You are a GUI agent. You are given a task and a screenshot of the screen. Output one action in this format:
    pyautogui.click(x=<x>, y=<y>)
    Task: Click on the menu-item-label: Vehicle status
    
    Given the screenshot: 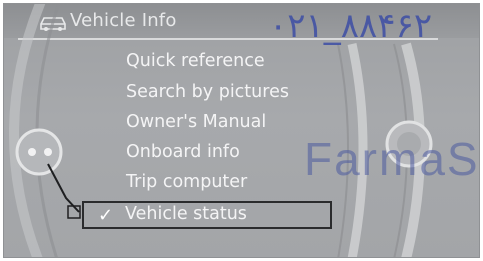 What is the action you would take?
    pyautogui.click(x=186, y=214)
    